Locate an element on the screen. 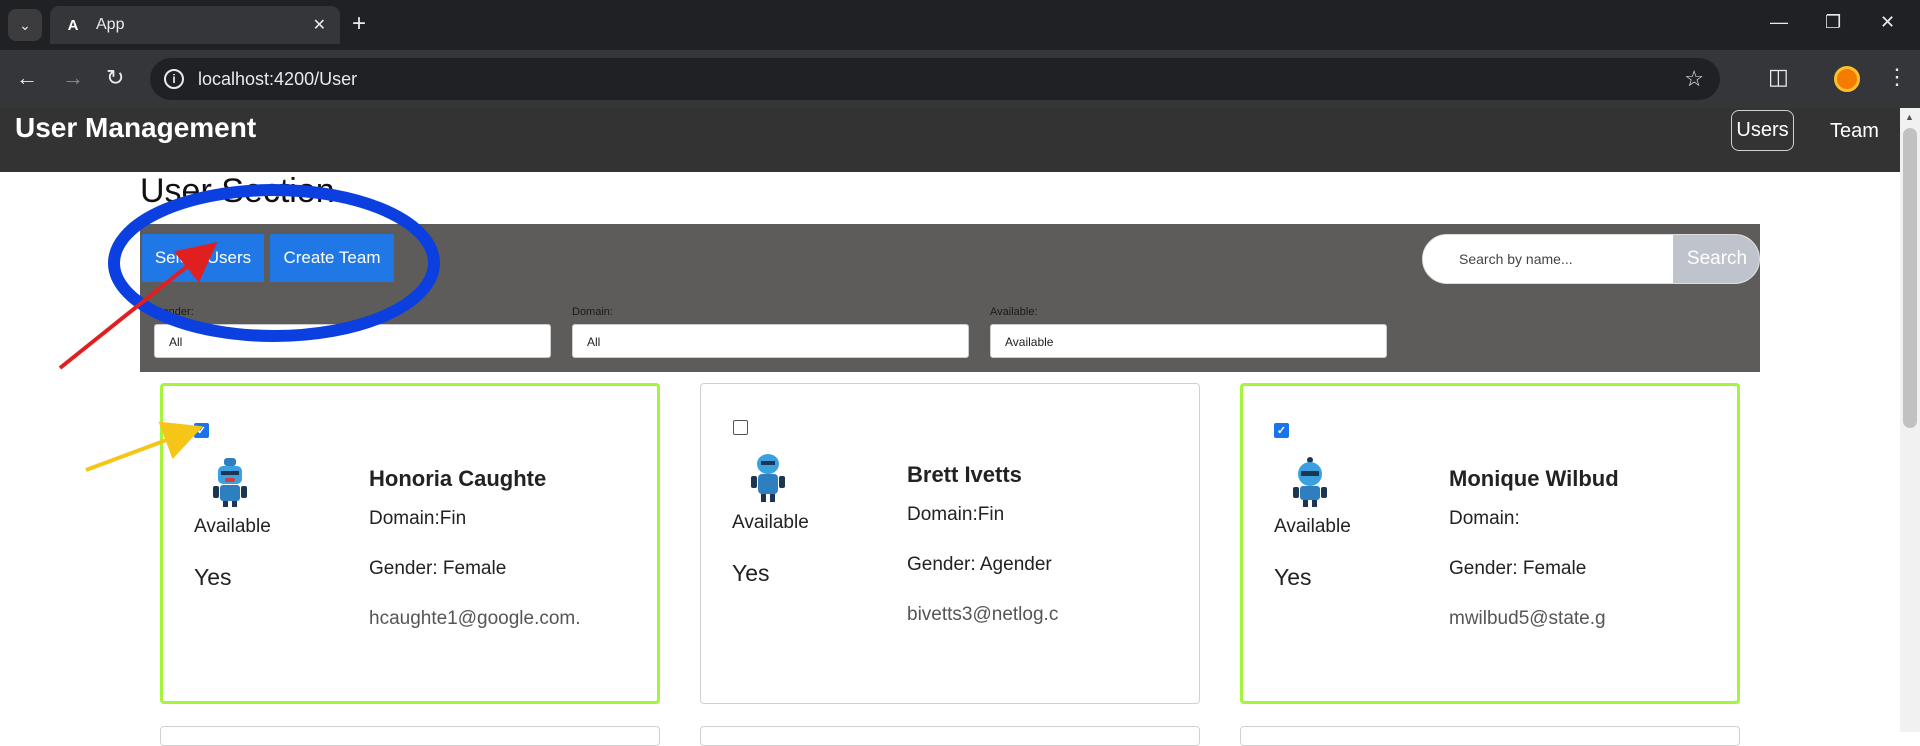 The width and height of the screenshot is (1920, 746). select-users-button: Select Users is located at coordinates (203, 258).